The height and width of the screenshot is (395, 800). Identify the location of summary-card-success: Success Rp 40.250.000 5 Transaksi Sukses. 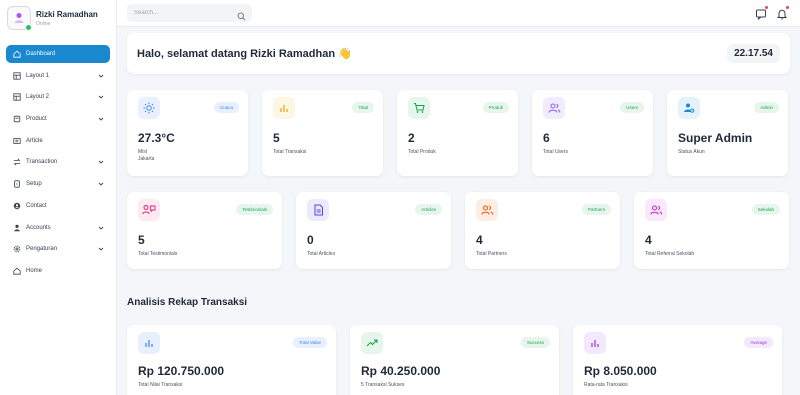
(454, 360).